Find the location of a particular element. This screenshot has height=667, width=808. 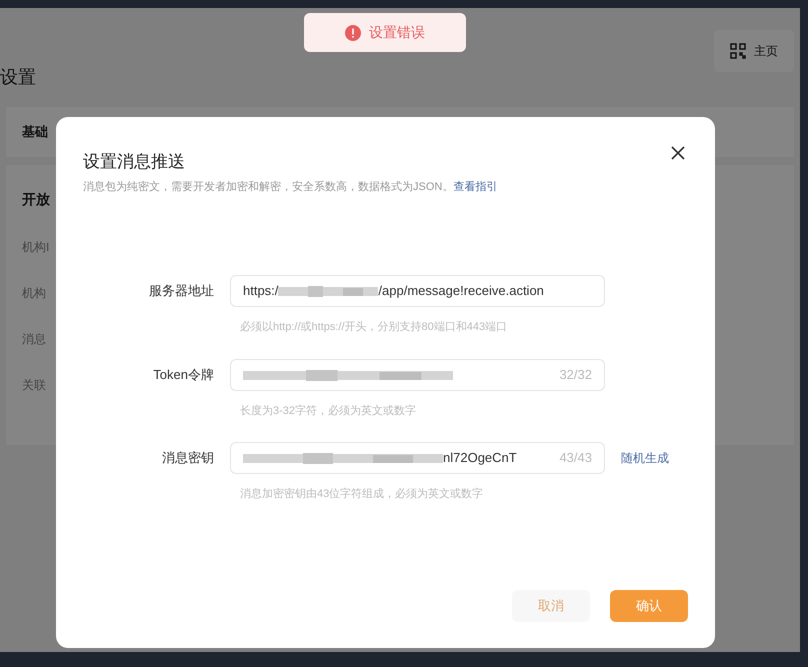

alert-icon is located at coordinates (353, 32).